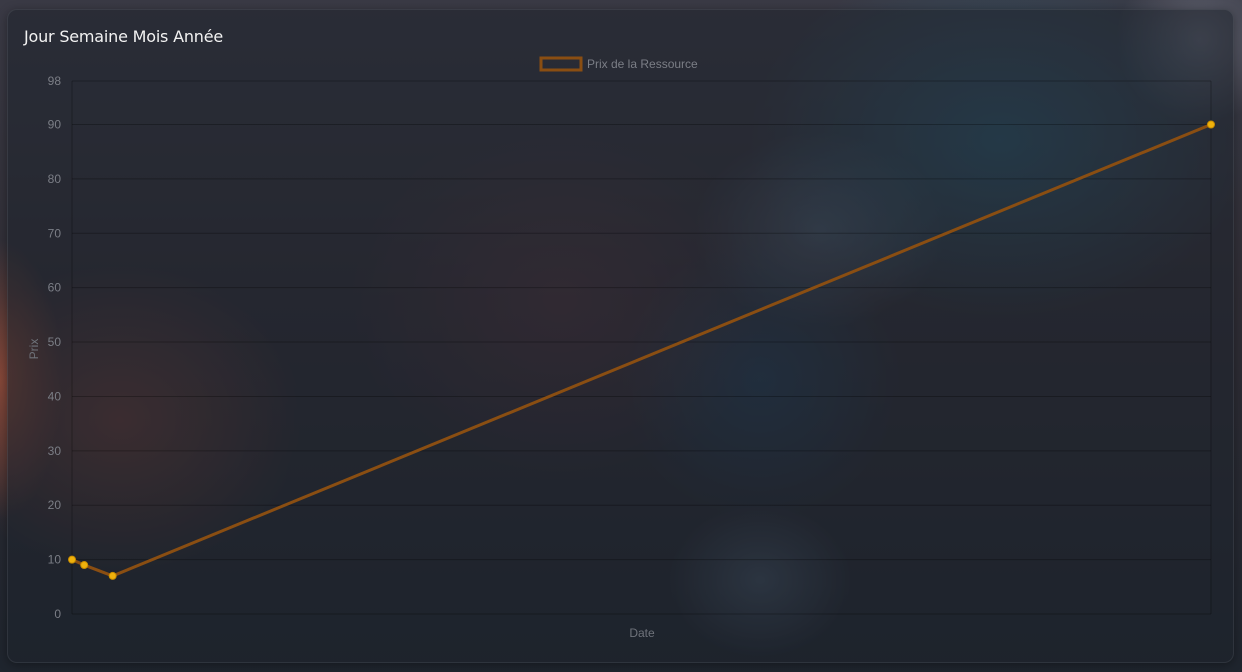 The image size is (1242, 672). Describe the element at coordinates (55, 179) in the screenshot. I see `y-tick-label: 80` at that location.